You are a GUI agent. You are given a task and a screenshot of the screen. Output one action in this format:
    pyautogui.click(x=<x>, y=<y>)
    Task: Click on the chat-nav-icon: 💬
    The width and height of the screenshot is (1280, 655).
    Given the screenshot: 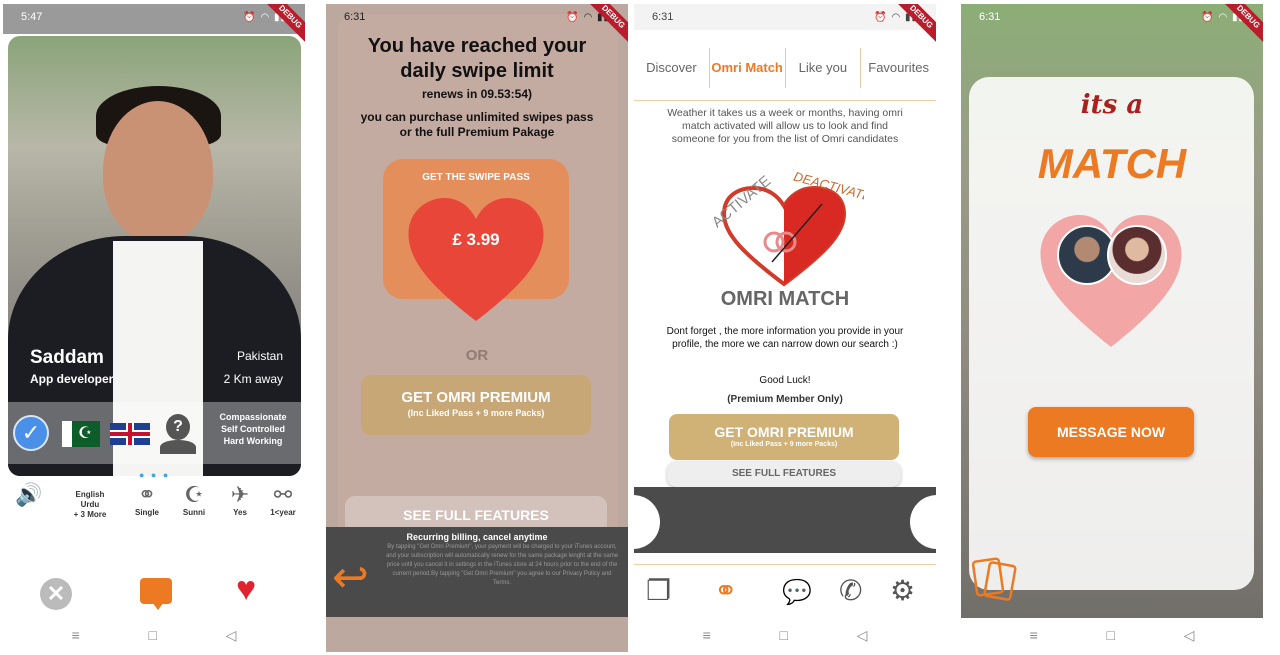 What is the action you would take?
    pyautogui.click(x=797, y=592)
    